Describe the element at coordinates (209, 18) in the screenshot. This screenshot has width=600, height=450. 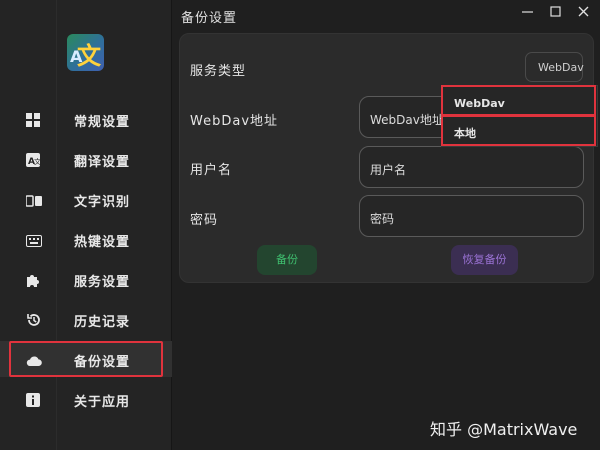
I see `window-title: 备份设置` at that location.